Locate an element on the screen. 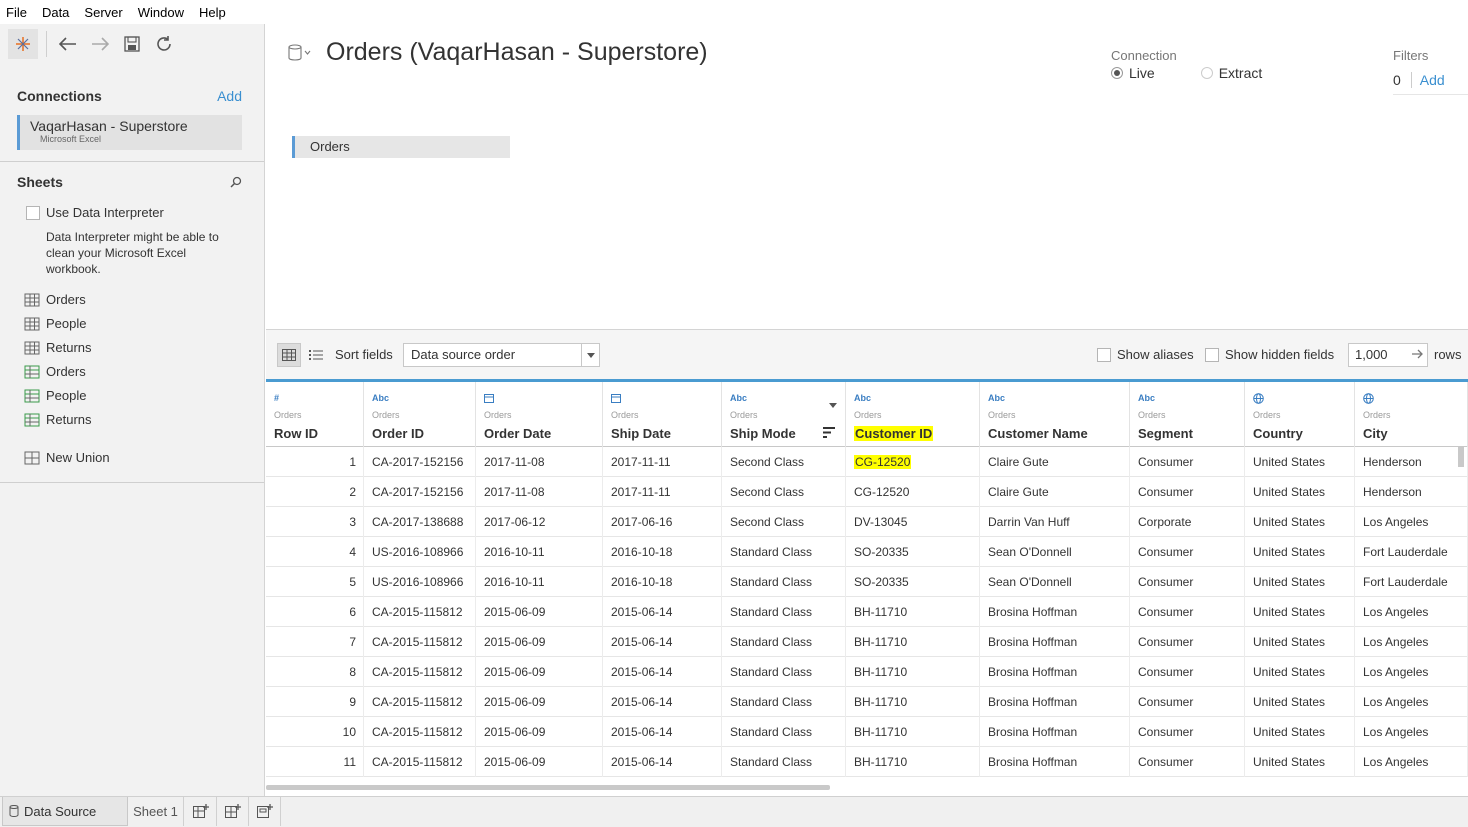 The width and height of the screenshot is (1468, 827). add-filter-link: Add is located at coordinates (1432, 80).